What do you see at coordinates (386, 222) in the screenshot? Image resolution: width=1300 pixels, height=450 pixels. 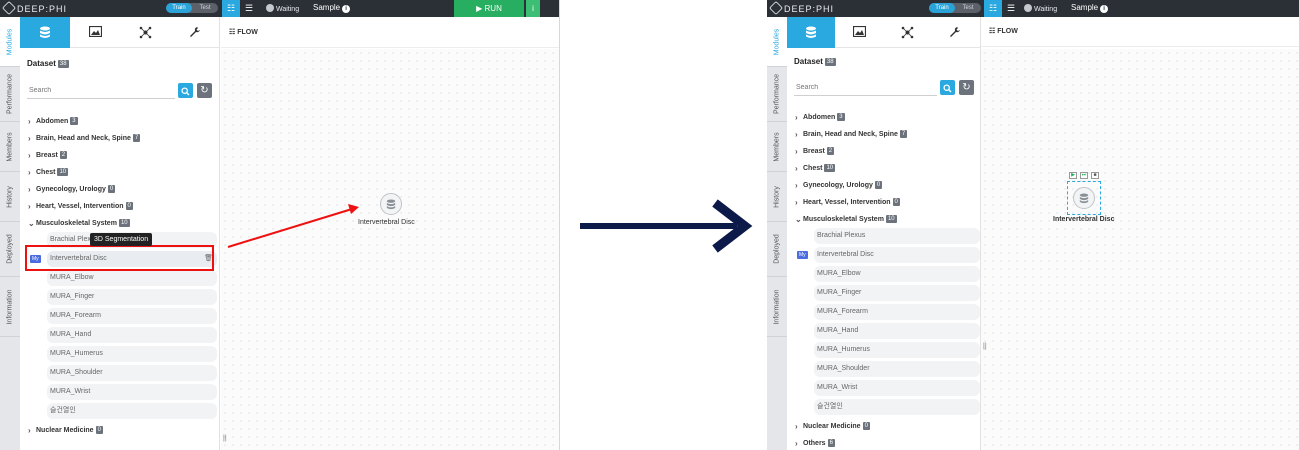 I see `node-label: Intervertebral Disc` at bounding box center [386, 222].